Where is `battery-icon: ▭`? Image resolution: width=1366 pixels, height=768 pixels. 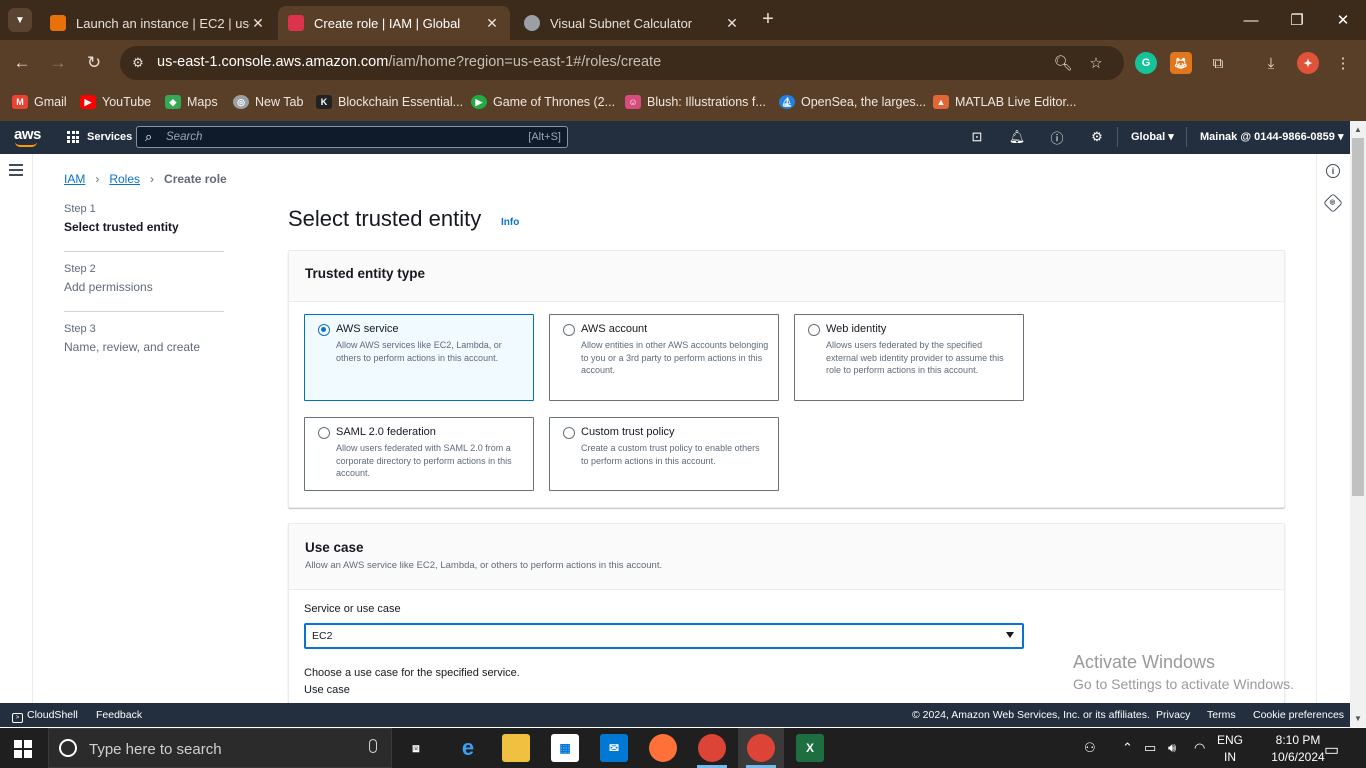
battery-icon: ▭ is located at coordinates (1150, 748).